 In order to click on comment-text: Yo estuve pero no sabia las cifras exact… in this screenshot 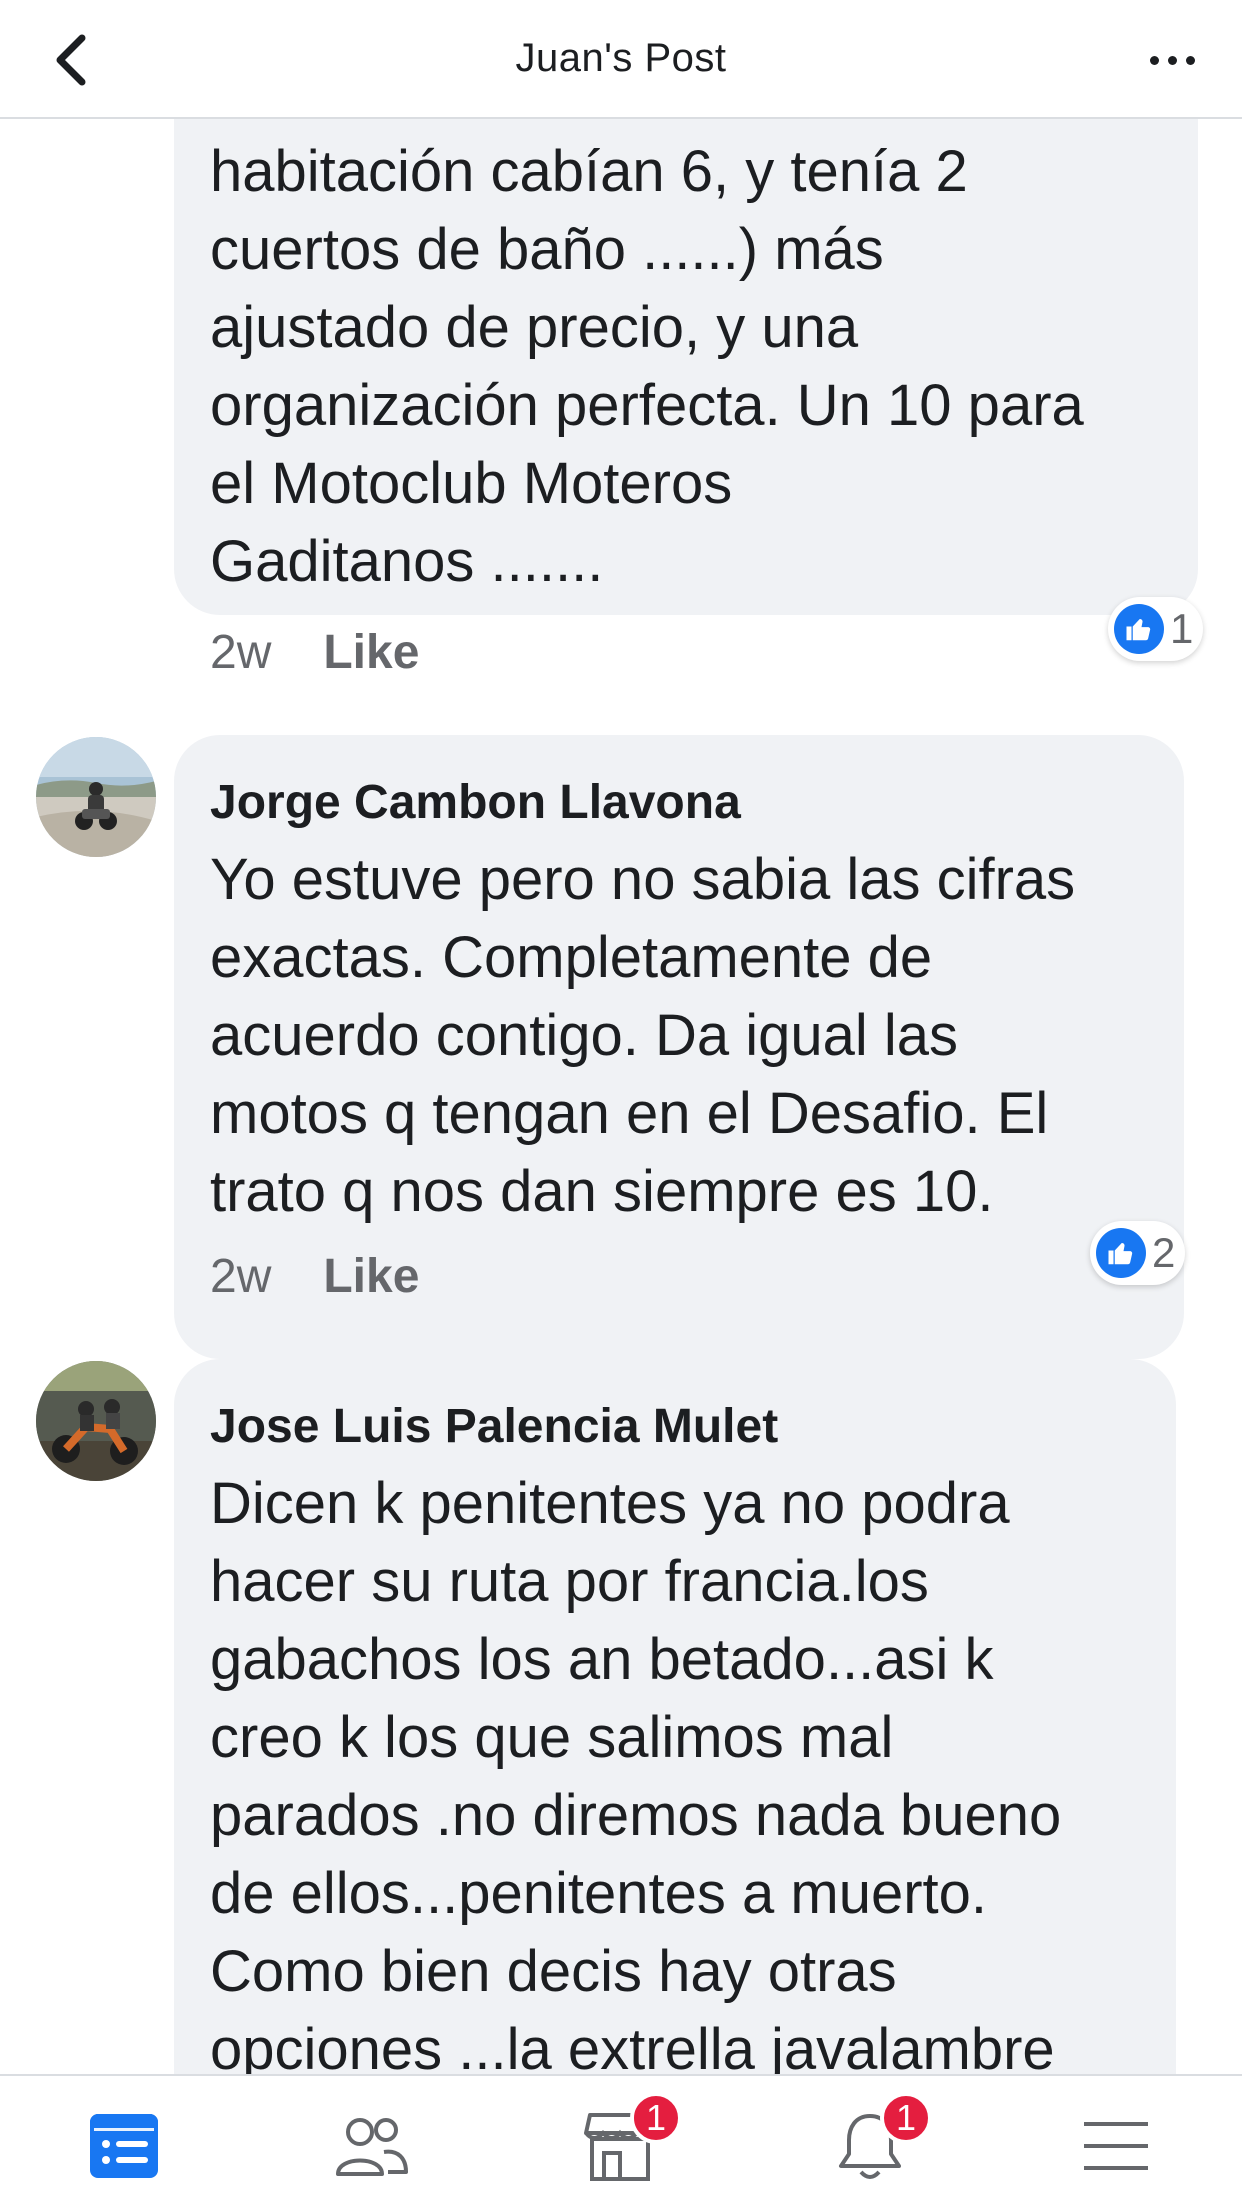, I will do `click(643, 1035)`.